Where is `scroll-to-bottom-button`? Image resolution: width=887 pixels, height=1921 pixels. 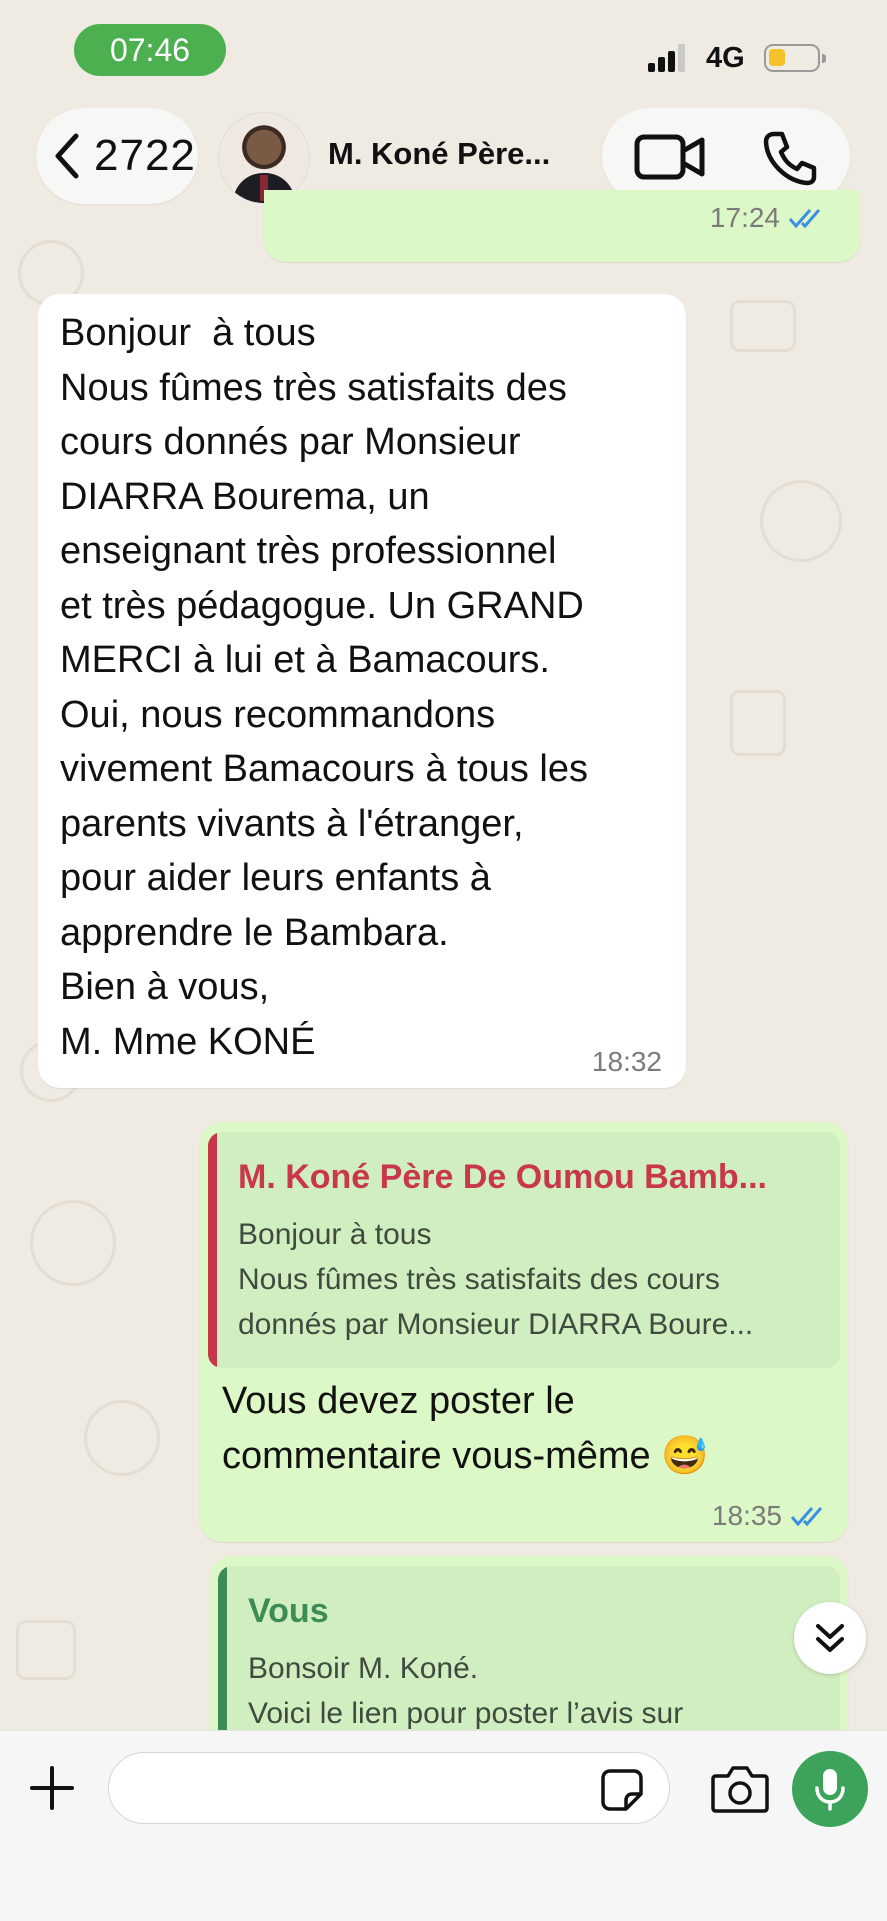
scroll-to-bottom-button is located at coordinates (830, 1638).